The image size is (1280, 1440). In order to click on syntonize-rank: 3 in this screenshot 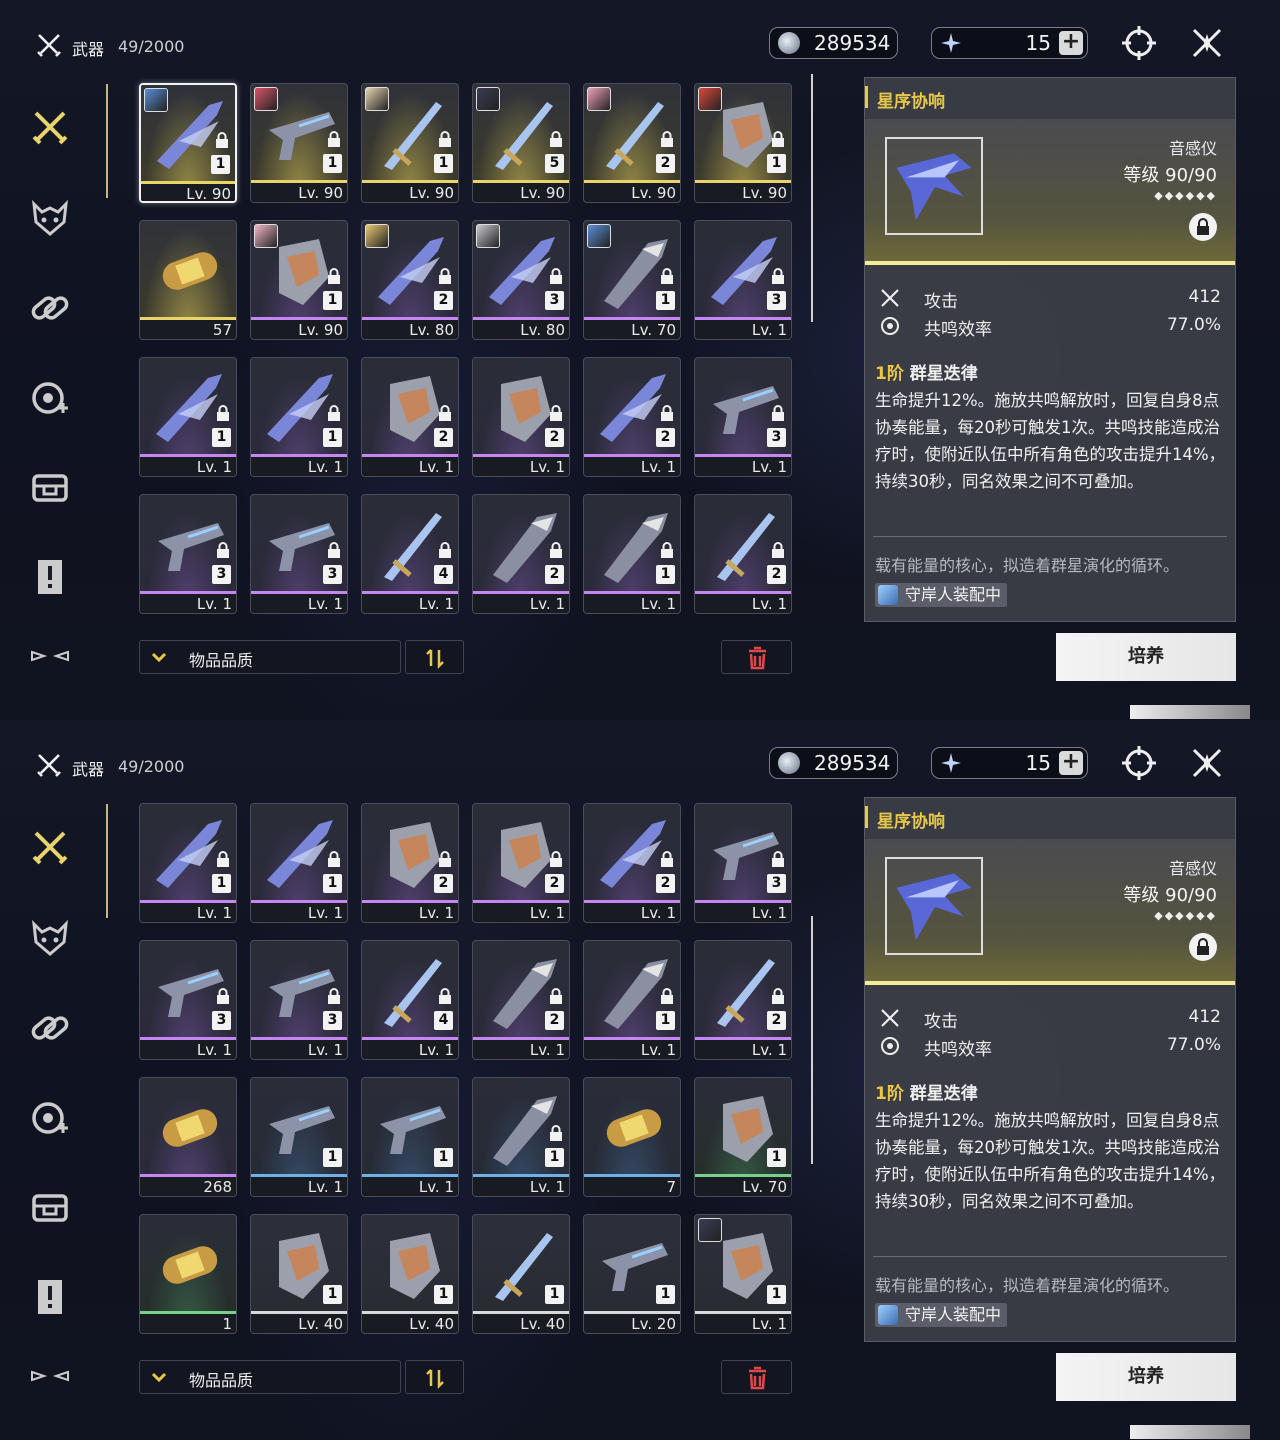, I will do `click(776, 437)`.